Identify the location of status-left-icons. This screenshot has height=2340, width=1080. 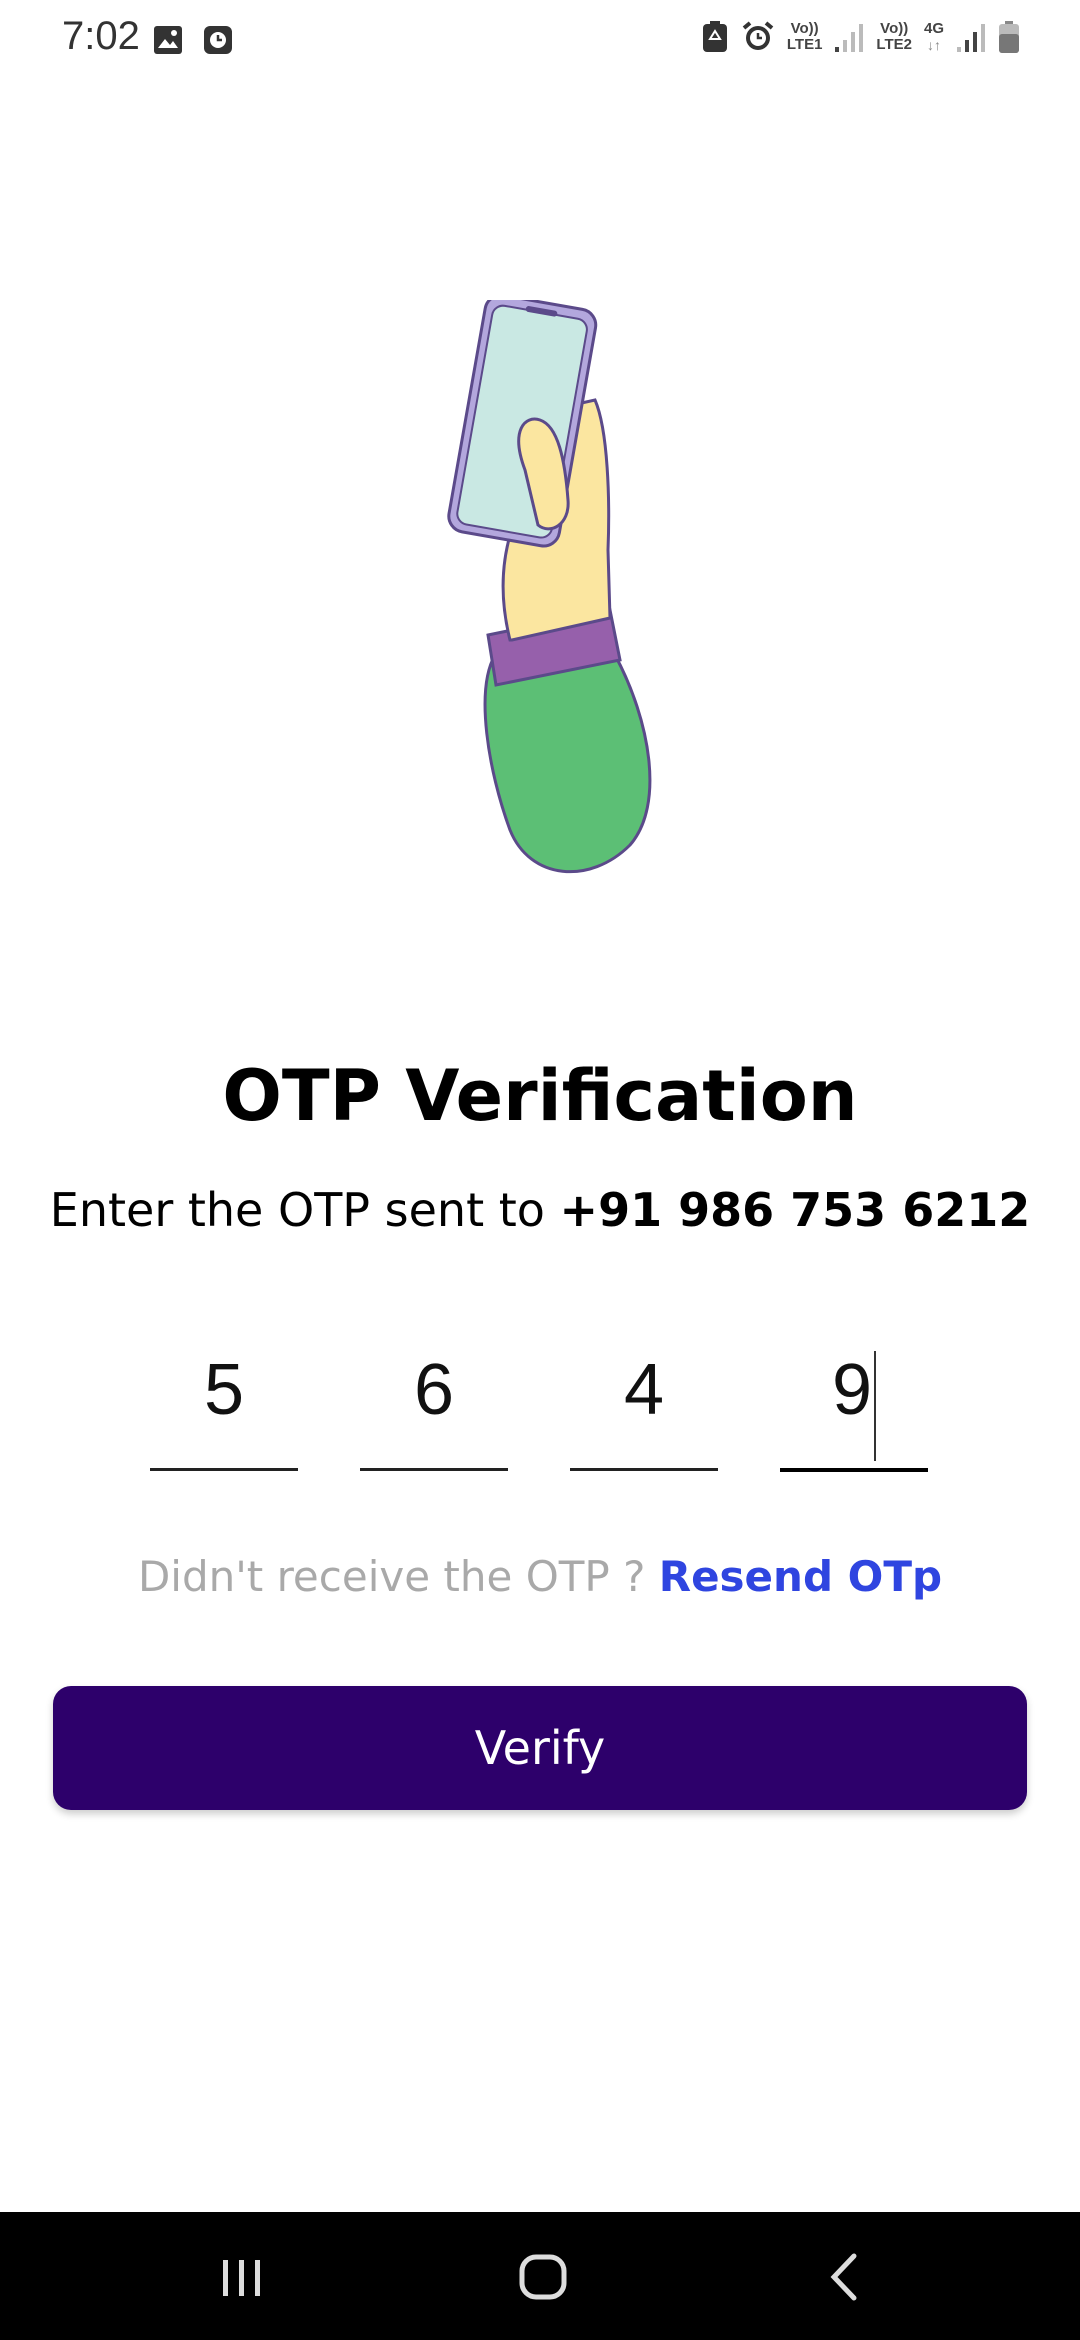
(193, 40).